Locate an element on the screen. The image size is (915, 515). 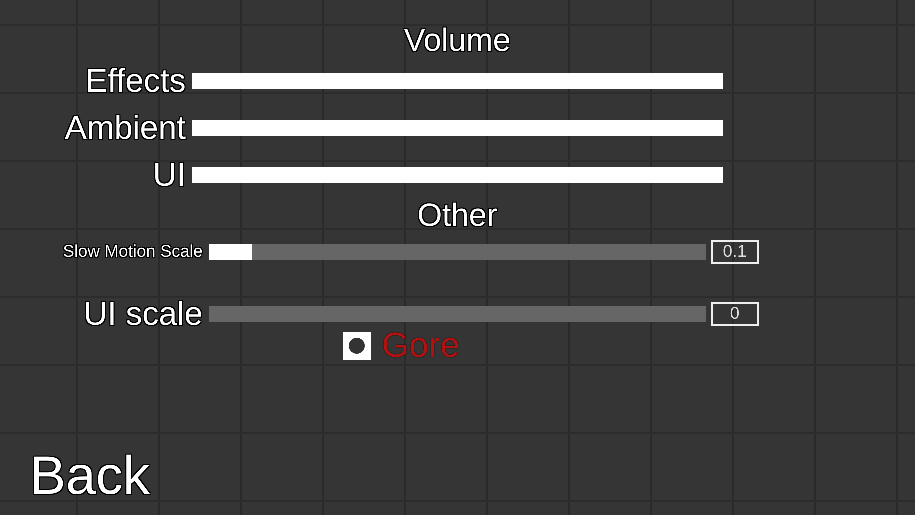
slider-label: Slow Motion Scale is located at coordinates (133, 252).